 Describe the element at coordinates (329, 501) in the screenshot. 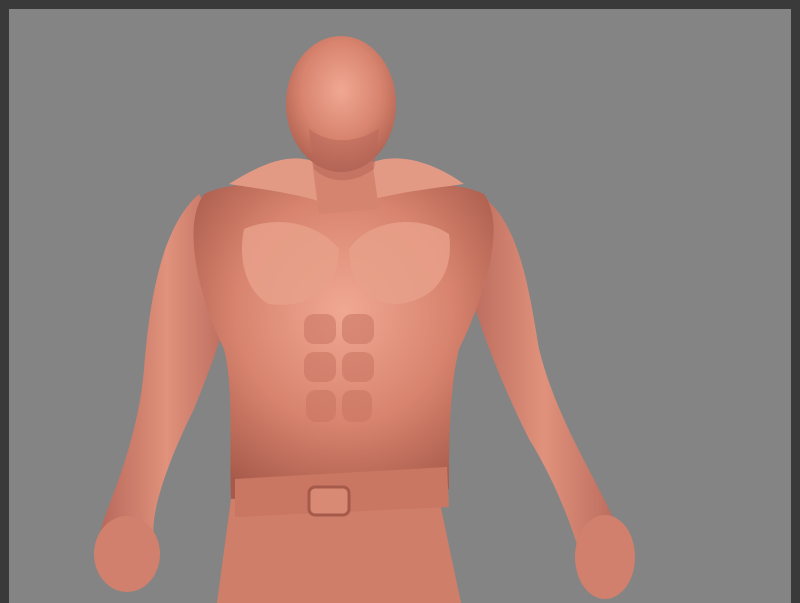

I see `belt-buckle` at that location.